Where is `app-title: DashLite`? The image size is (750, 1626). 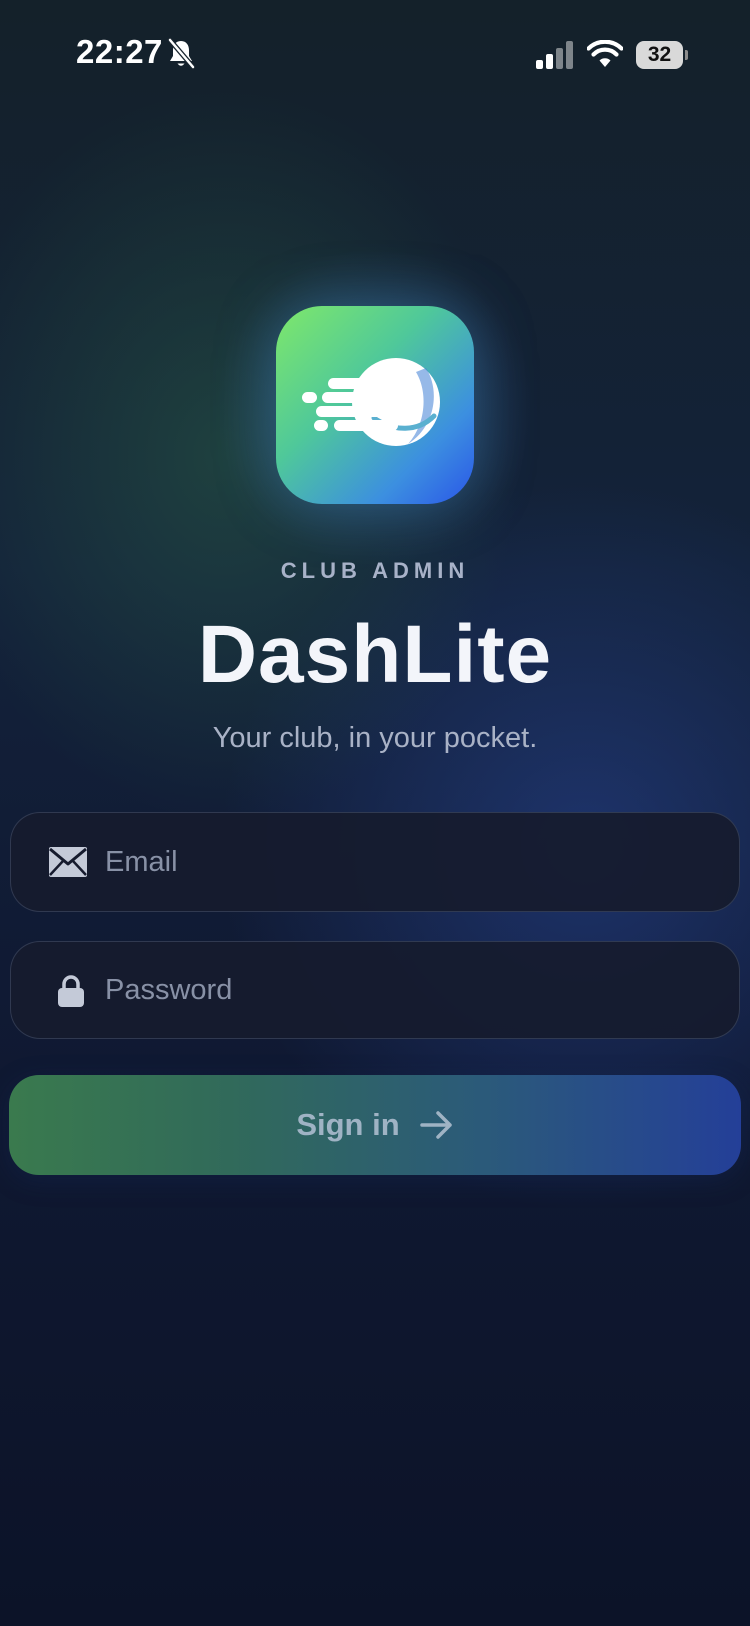
app-title: DashLite is located at coordinates (375, 654).